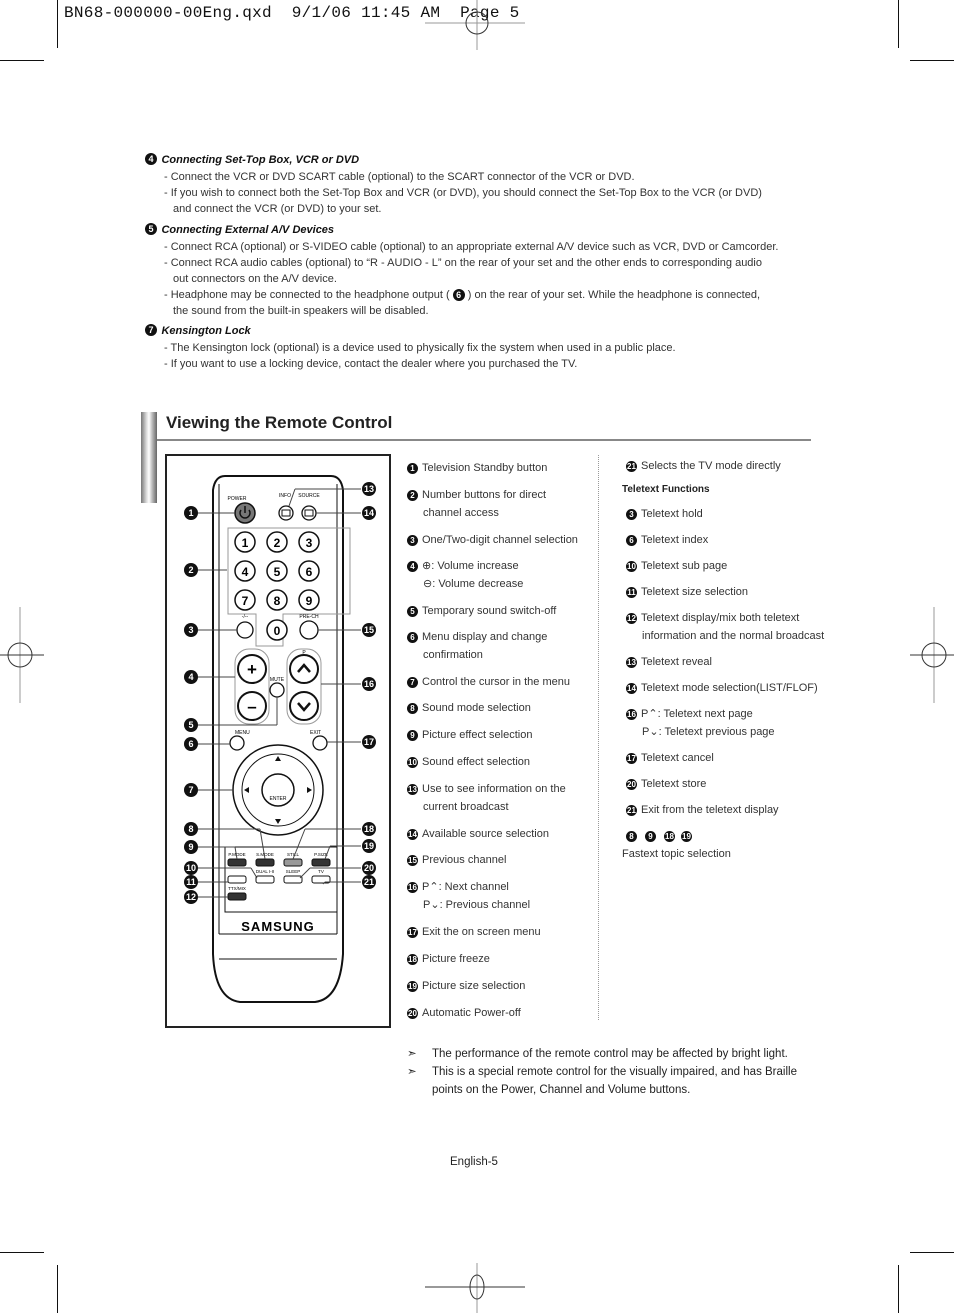 The height and width of the screenshot is (1313, 954). What do you see at coordinates (729, 688) in the screenshot?
I see `item-text: Teletext mode selection(LIST/FLOF)` at bounding box center [729, 688].